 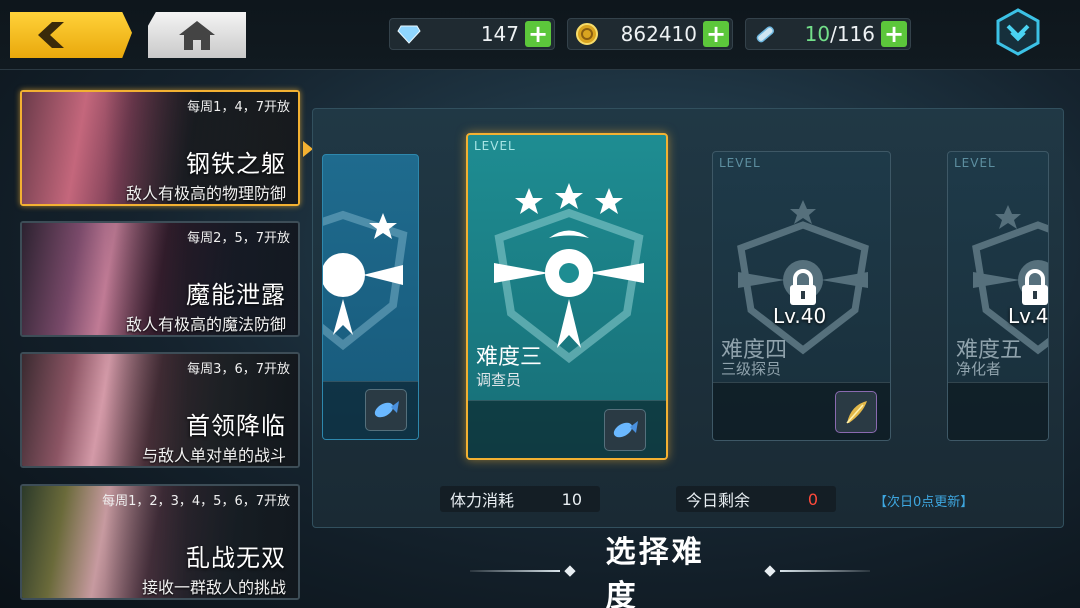 What do you see at coordinates (238, 107) in the screenshot?
I see `mode-schedule: 每周1，4，7开放` at bounding box center [238, 107].